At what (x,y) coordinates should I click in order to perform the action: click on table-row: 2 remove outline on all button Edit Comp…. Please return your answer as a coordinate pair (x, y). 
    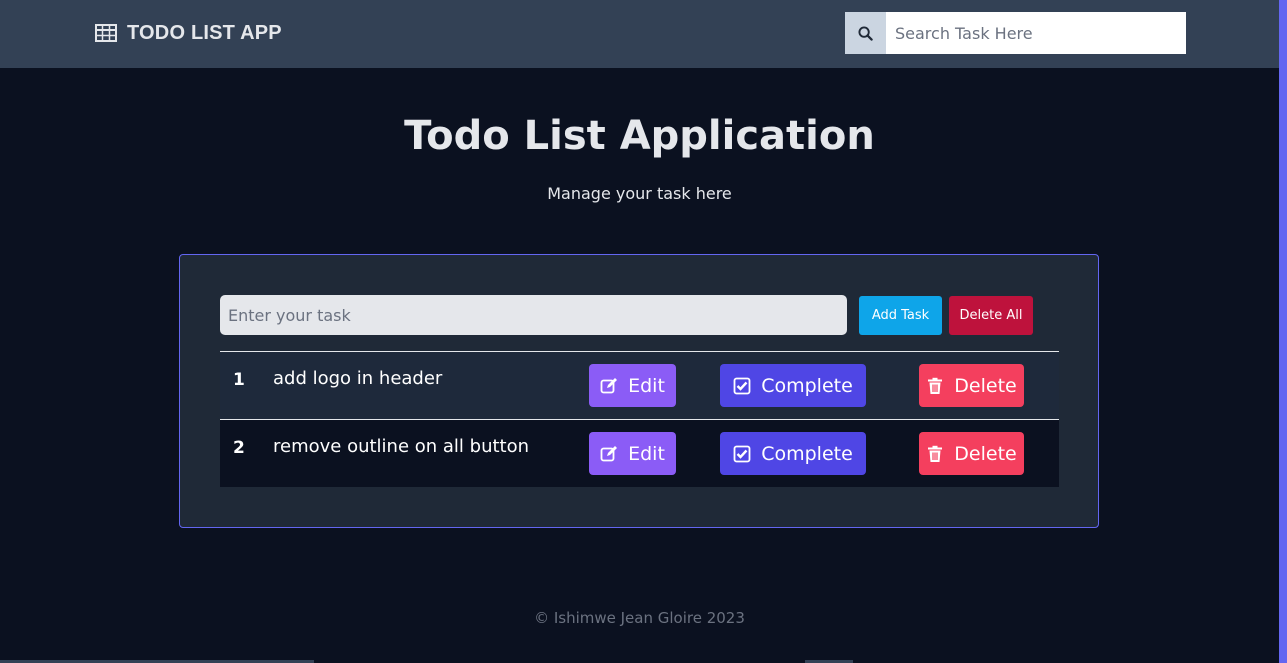
    Looking at the image, I should click on (639, 453).